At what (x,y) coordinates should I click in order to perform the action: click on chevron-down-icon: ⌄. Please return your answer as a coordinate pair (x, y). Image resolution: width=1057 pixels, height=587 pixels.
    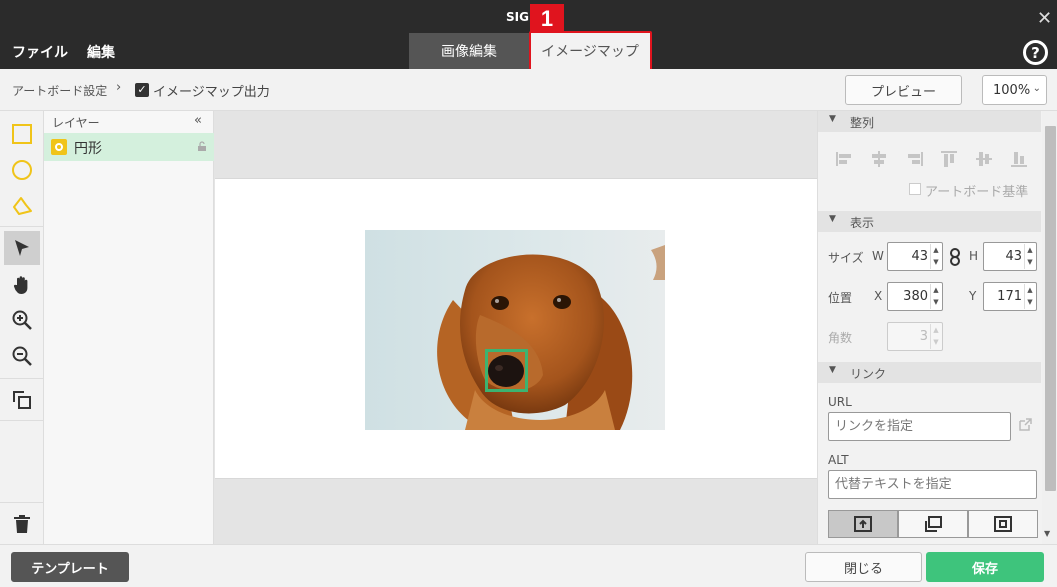
    Looking at the image, I should click on (1036, 88).